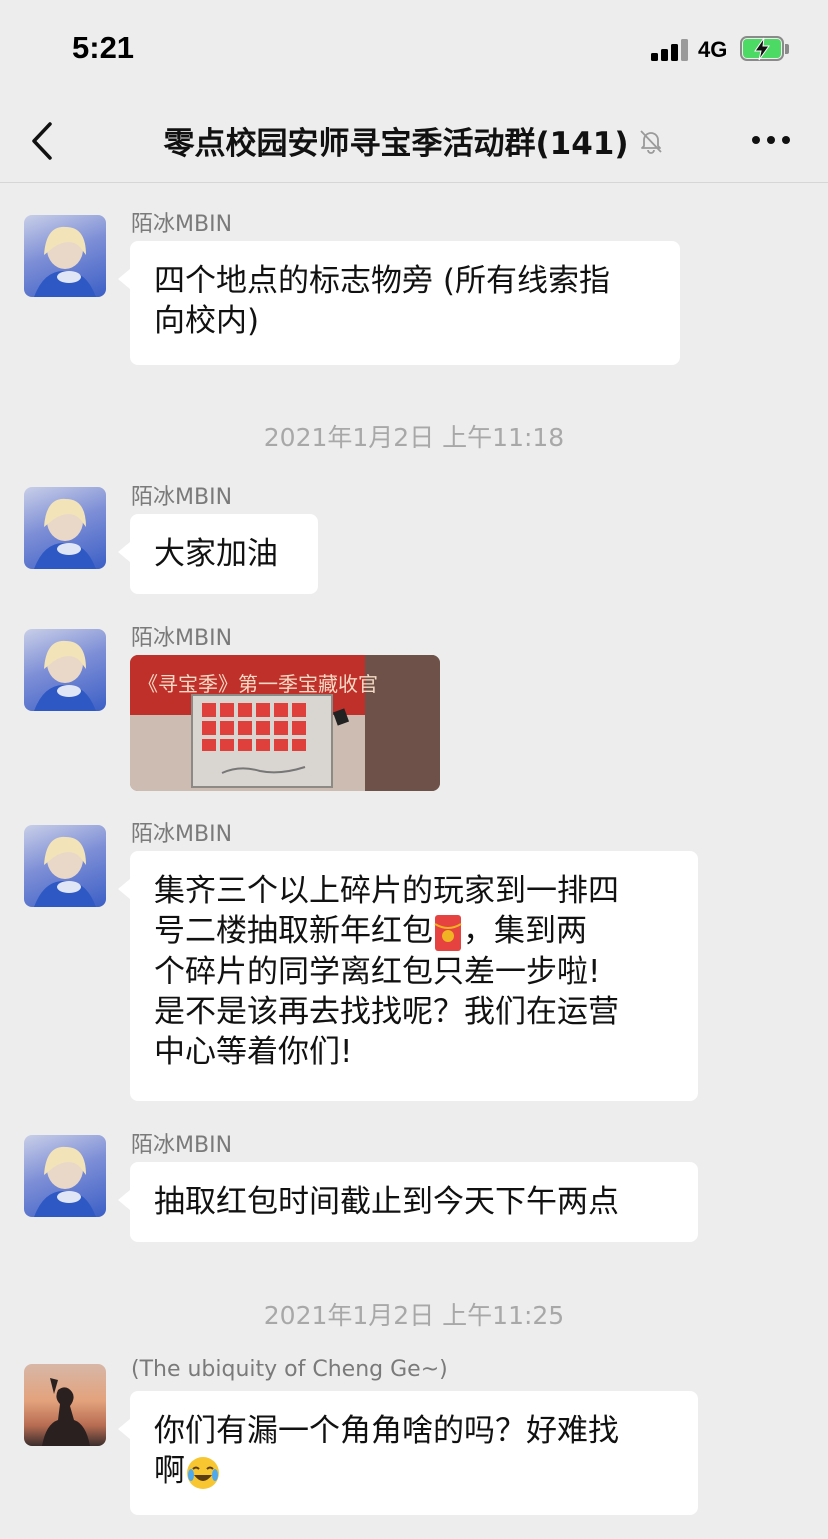  What do you see at coordinates (203, 1472) in the screenshot?
I see `crying-laughing-emoji-icon` at bounding box center [203, 1472].